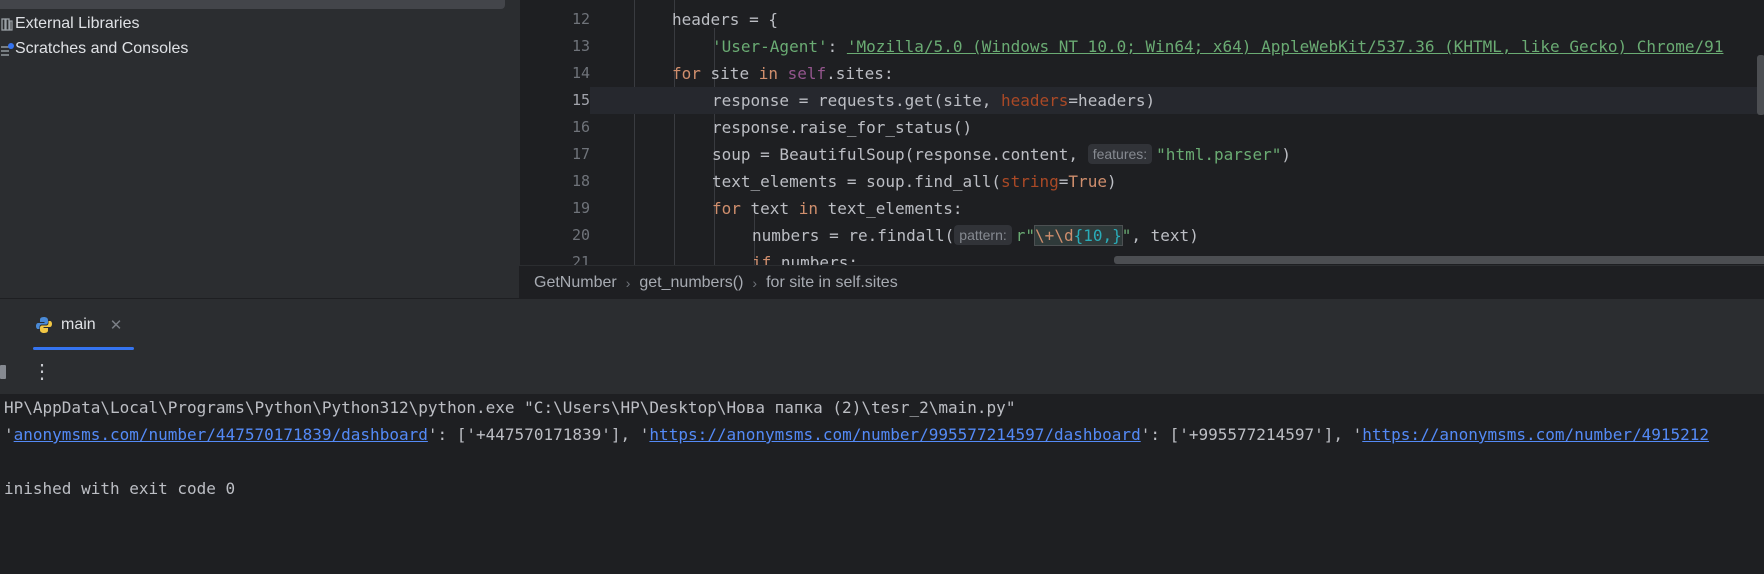  What do you see at coordinates (7, 24) in the screenshot?
I see `library-icon` at bounding box center [7, 24].